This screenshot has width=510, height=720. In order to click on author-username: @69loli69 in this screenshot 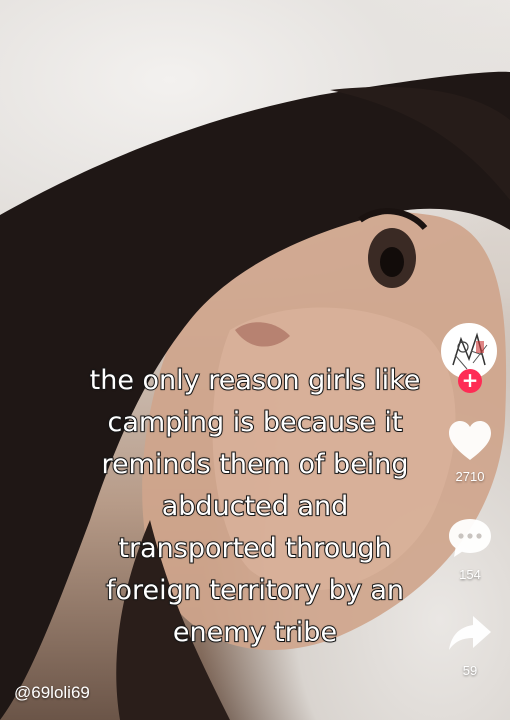, I will do `click(52, 693)`.